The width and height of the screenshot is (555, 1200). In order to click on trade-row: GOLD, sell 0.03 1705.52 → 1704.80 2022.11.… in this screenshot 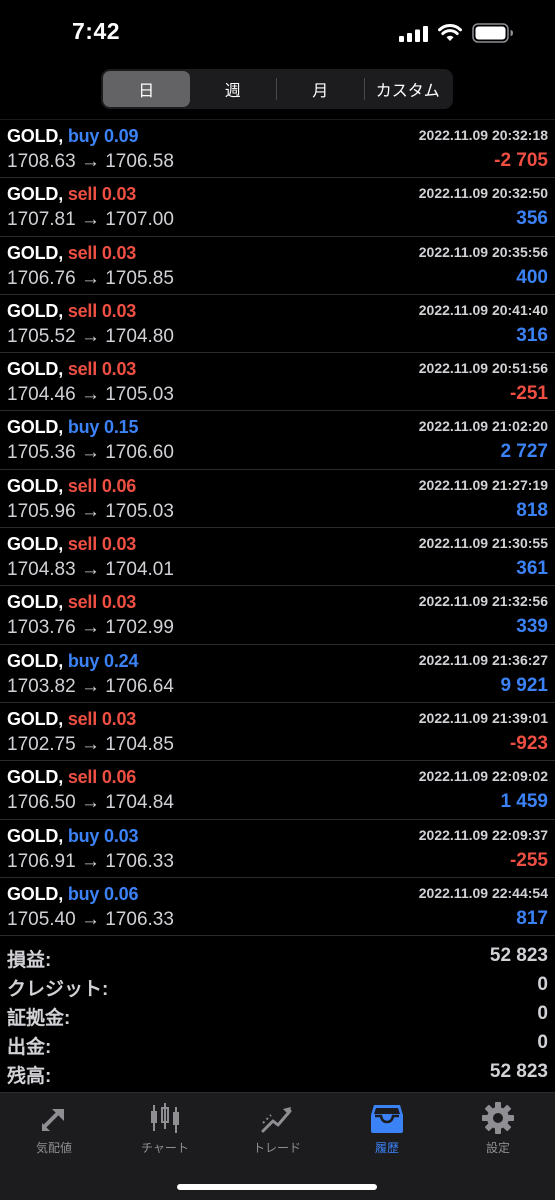, I will do `click(277, 324)`.